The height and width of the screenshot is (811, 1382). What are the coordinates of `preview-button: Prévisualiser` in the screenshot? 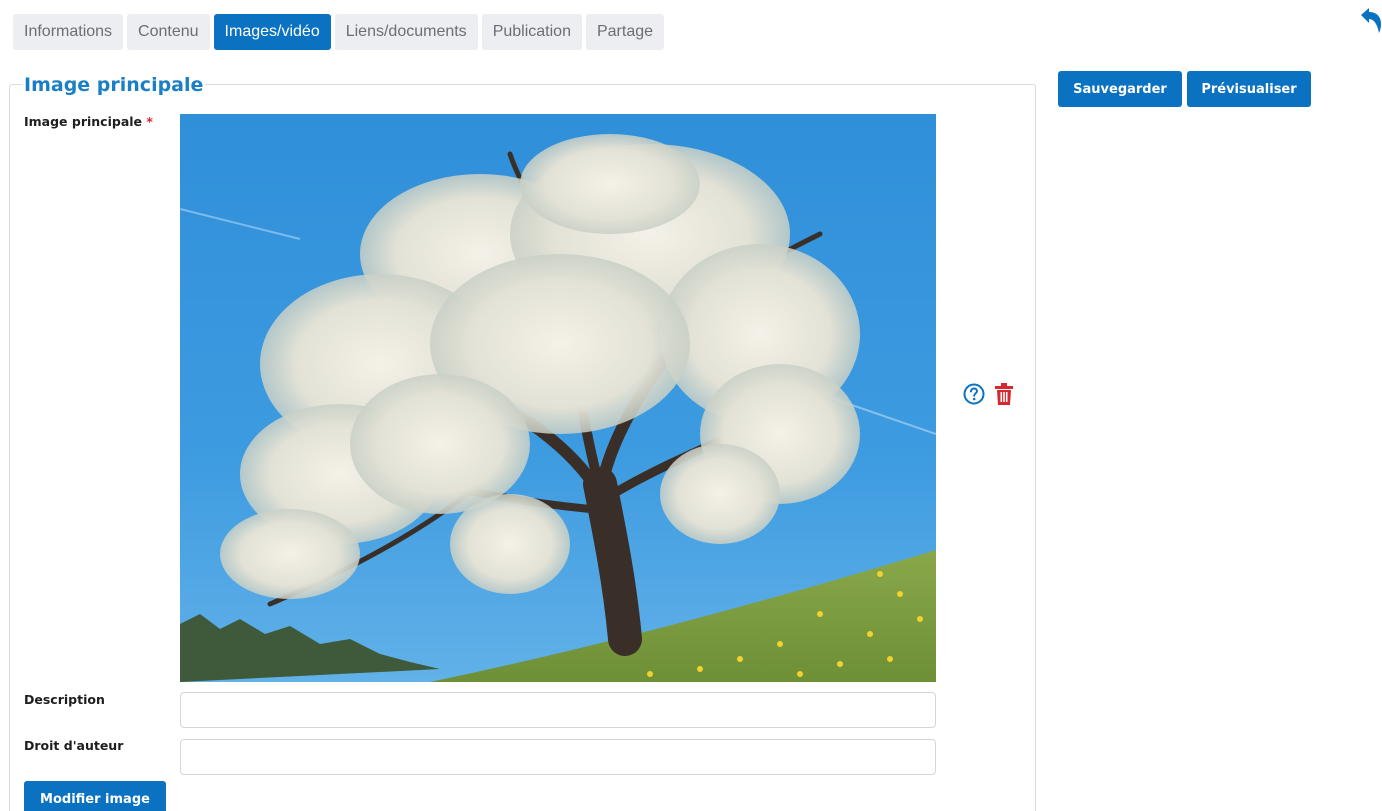 It's located at (1249, 89).